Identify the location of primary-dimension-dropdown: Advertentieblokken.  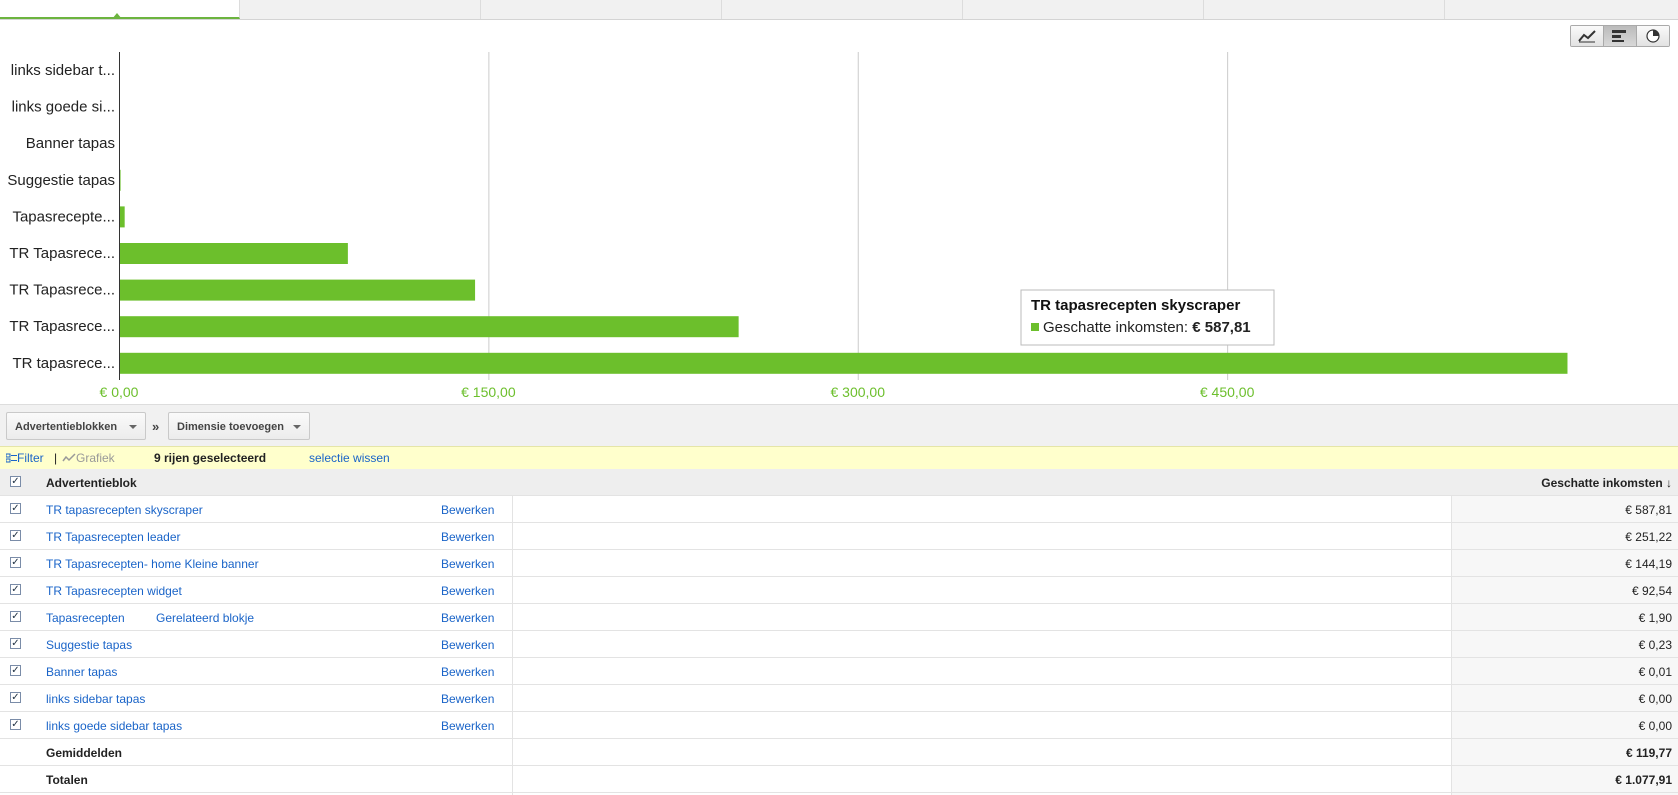
(76, 426).